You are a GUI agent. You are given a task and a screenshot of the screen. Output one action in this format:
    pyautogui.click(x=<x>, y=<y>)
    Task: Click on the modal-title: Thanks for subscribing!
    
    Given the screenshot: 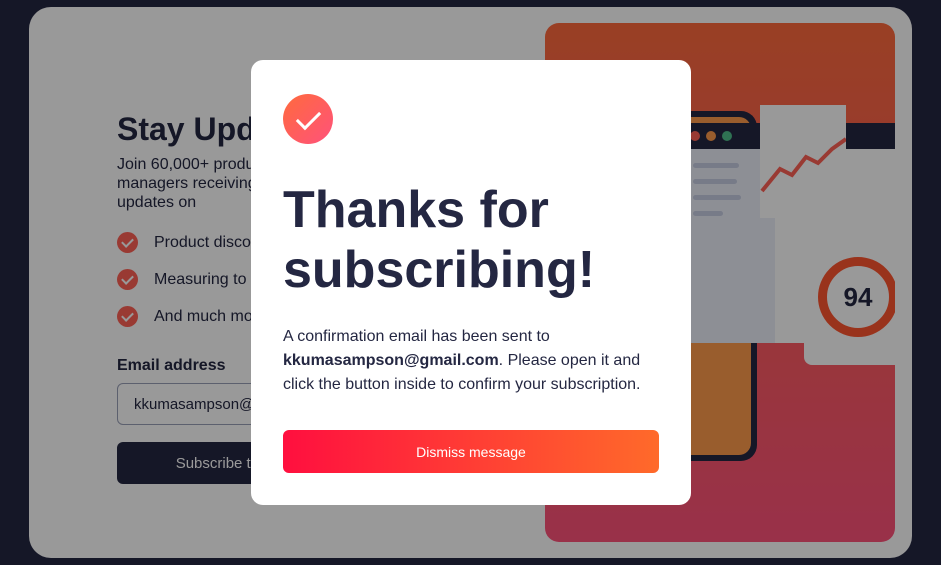 What is the action you would take?
    pyautogui.click(x=439, y=240)
    